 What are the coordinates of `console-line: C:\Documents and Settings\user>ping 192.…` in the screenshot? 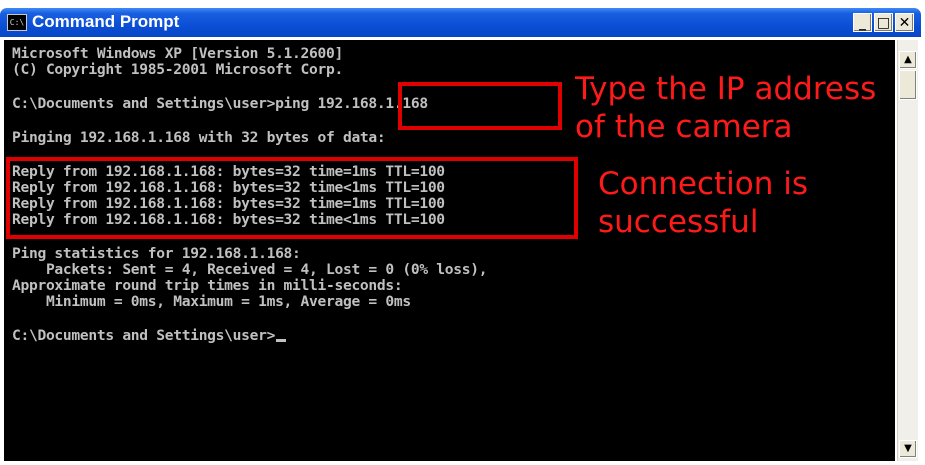 It's located at (220, 103).